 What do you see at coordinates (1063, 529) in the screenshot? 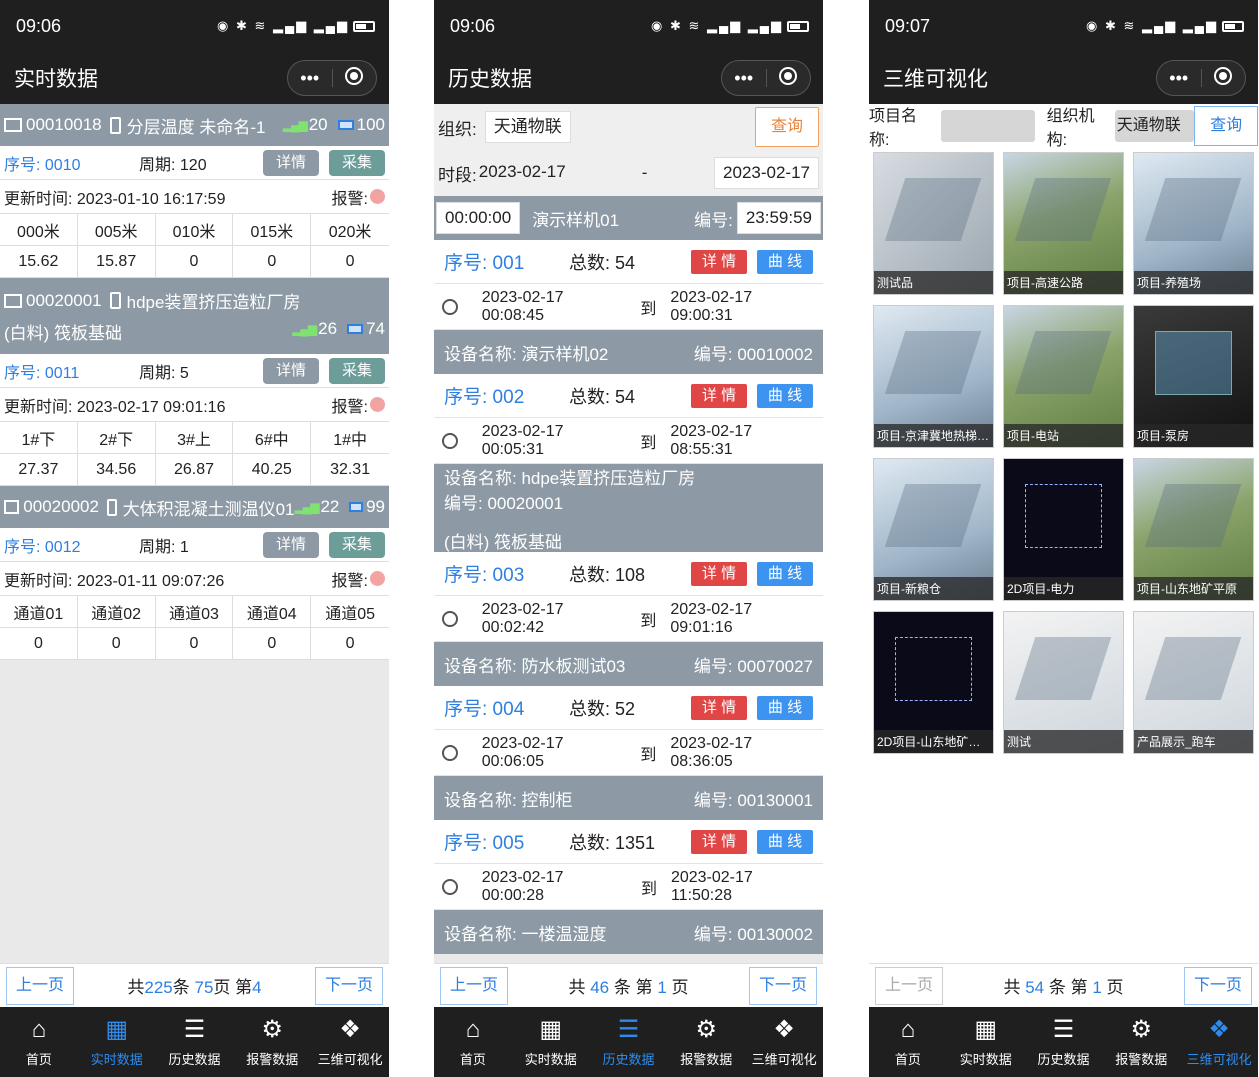
I see `project-tile: 2D项目-电力` at bounding box center [1063, 529].